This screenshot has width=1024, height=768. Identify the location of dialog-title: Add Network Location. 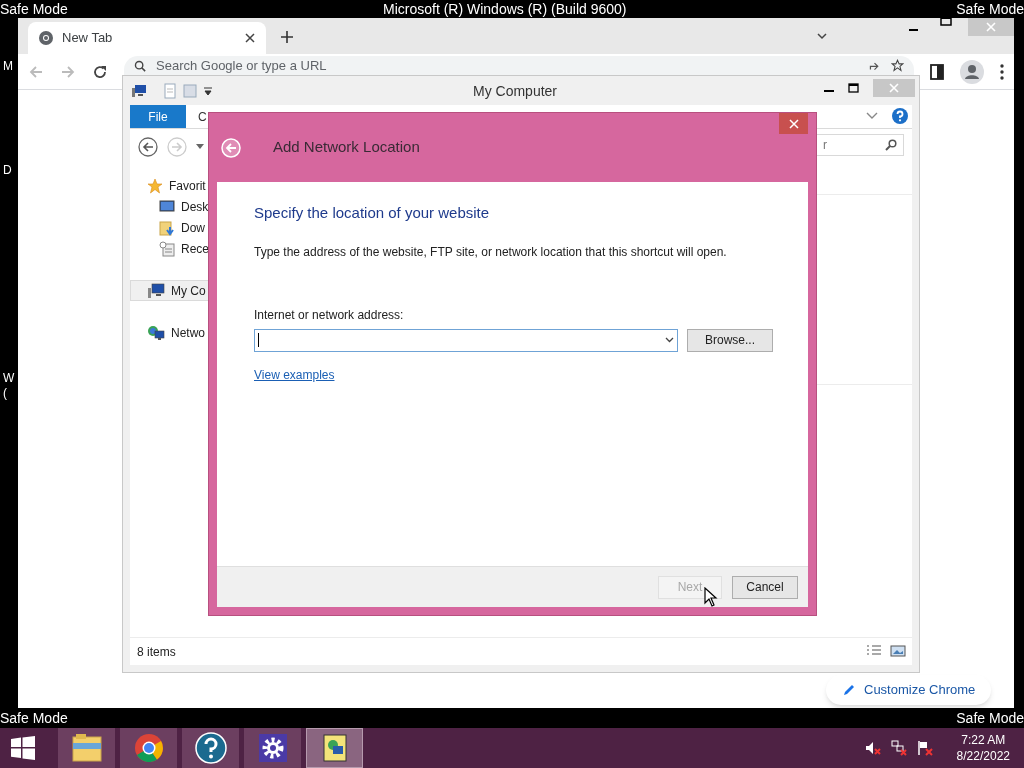
(346, 147).